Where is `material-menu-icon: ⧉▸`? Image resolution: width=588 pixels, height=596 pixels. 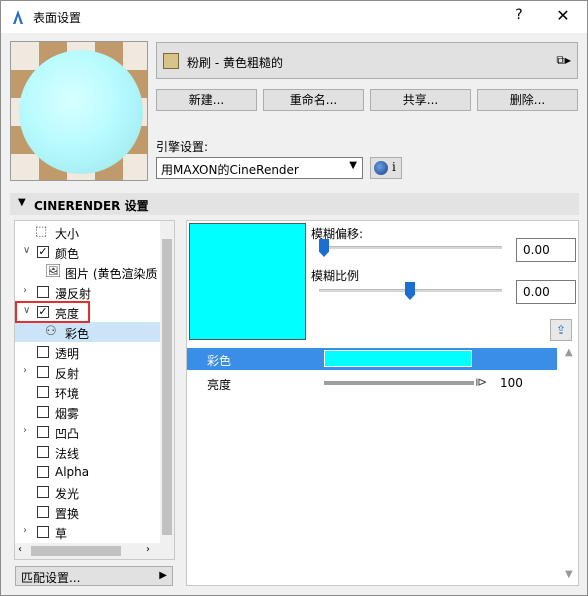 material-menu-icon: ⧉▸ is located at coordinates (563, 60).